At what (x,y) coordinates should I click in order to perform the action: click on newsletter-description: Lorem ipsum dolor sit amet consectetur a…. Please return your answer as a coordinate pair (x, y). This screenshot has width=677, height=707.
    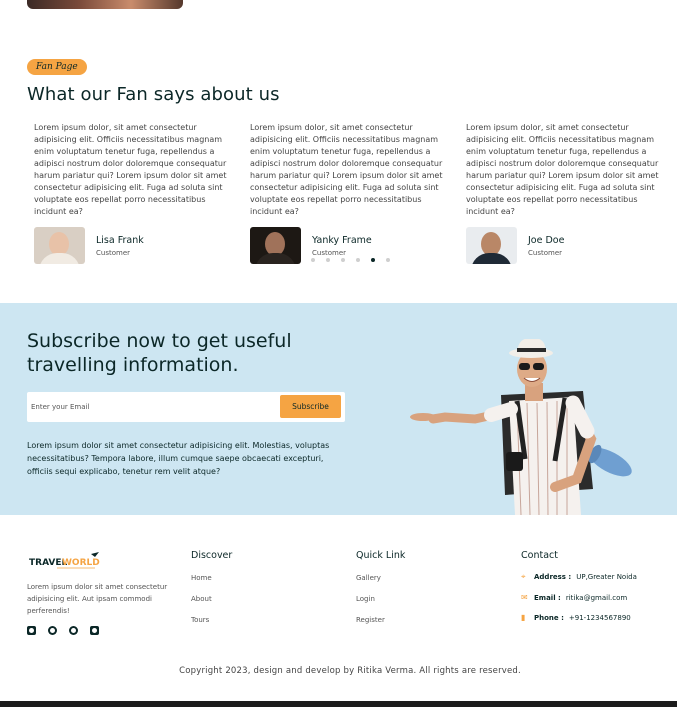
    Looking at the image, I should click on (178, 458).